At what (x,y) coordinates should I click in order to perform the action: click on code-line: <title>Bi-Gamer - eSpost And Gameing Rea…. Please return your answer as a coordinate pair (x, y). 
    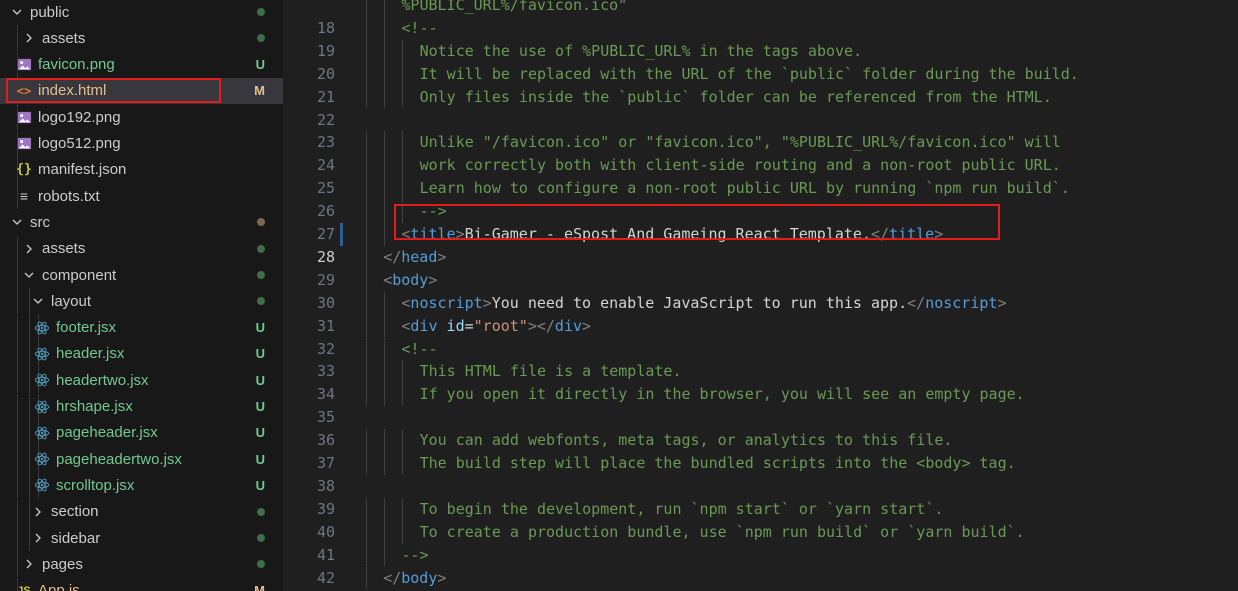
    Looking at the image, I should click on (672, 234).